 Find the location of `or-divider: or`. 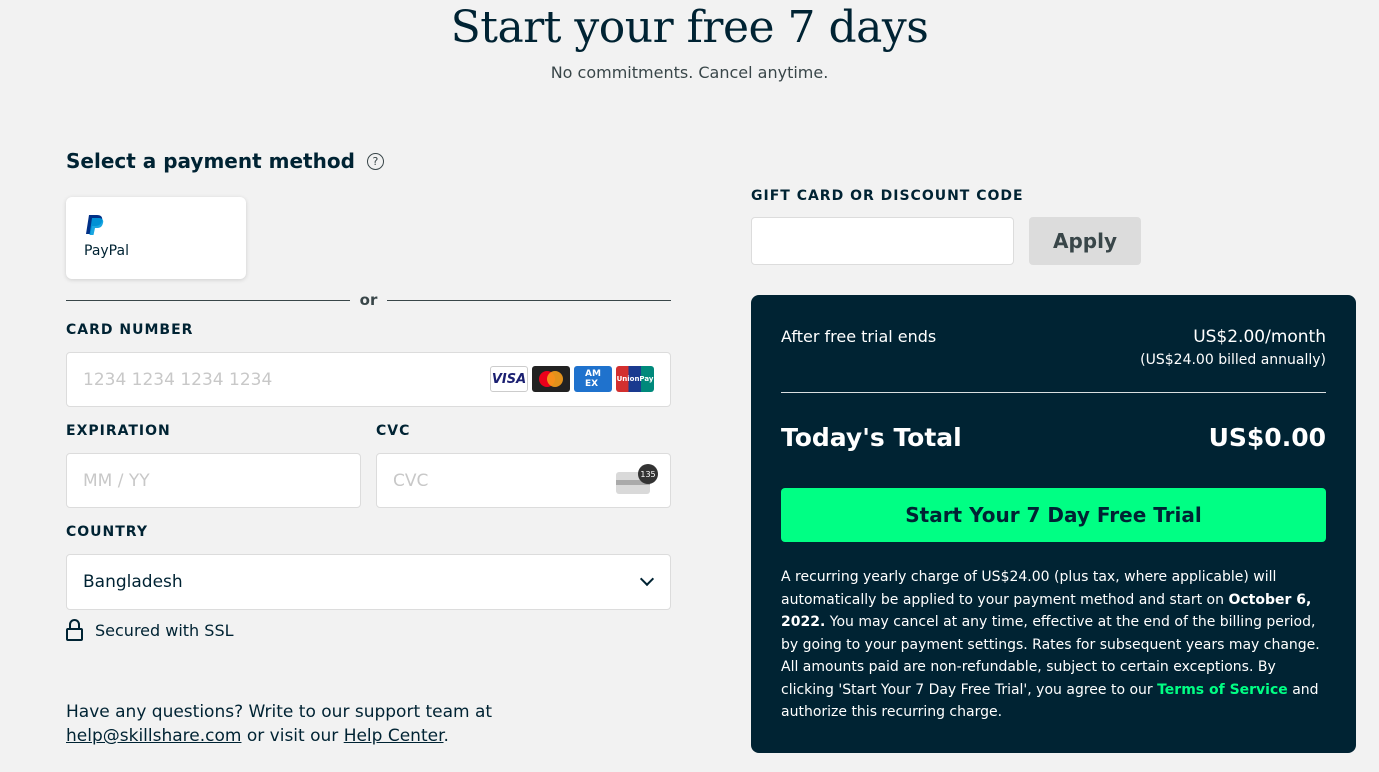

or-divider: or is located at coordinates (369, 300).